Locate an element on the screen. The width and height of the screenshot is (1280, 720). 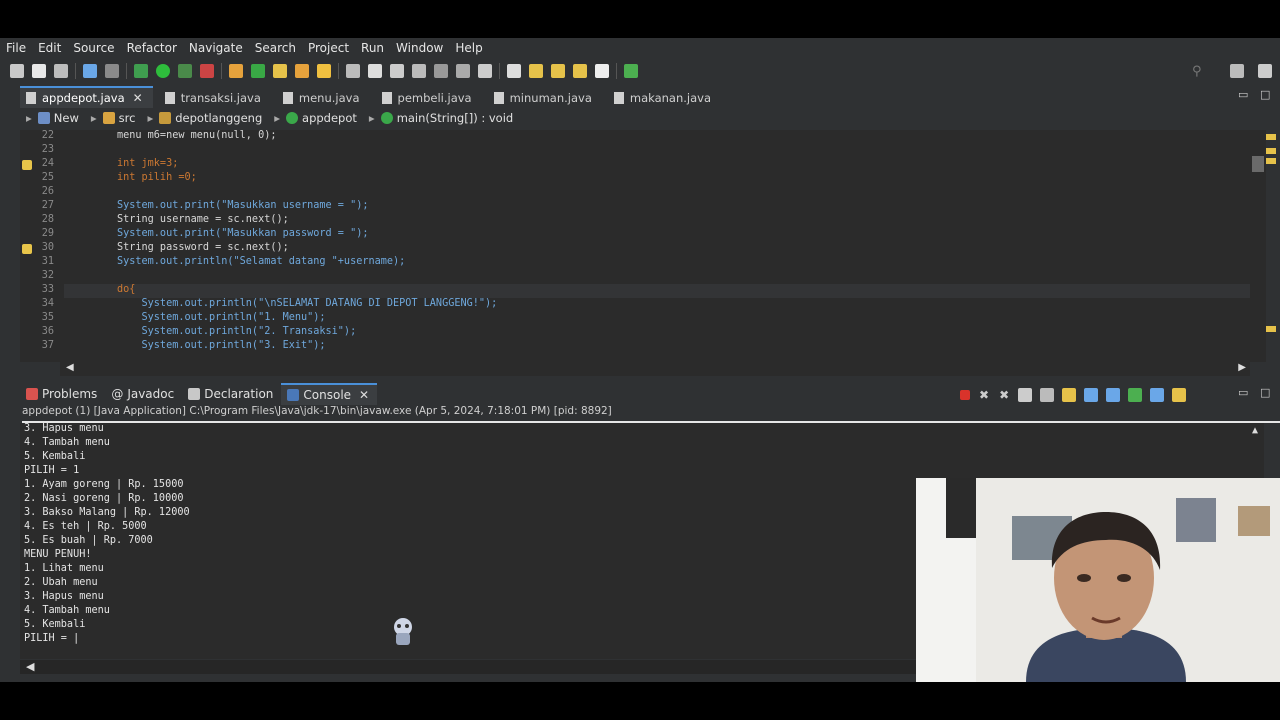
console-input-line: PILIH = | is located at coordinates (51, 638).